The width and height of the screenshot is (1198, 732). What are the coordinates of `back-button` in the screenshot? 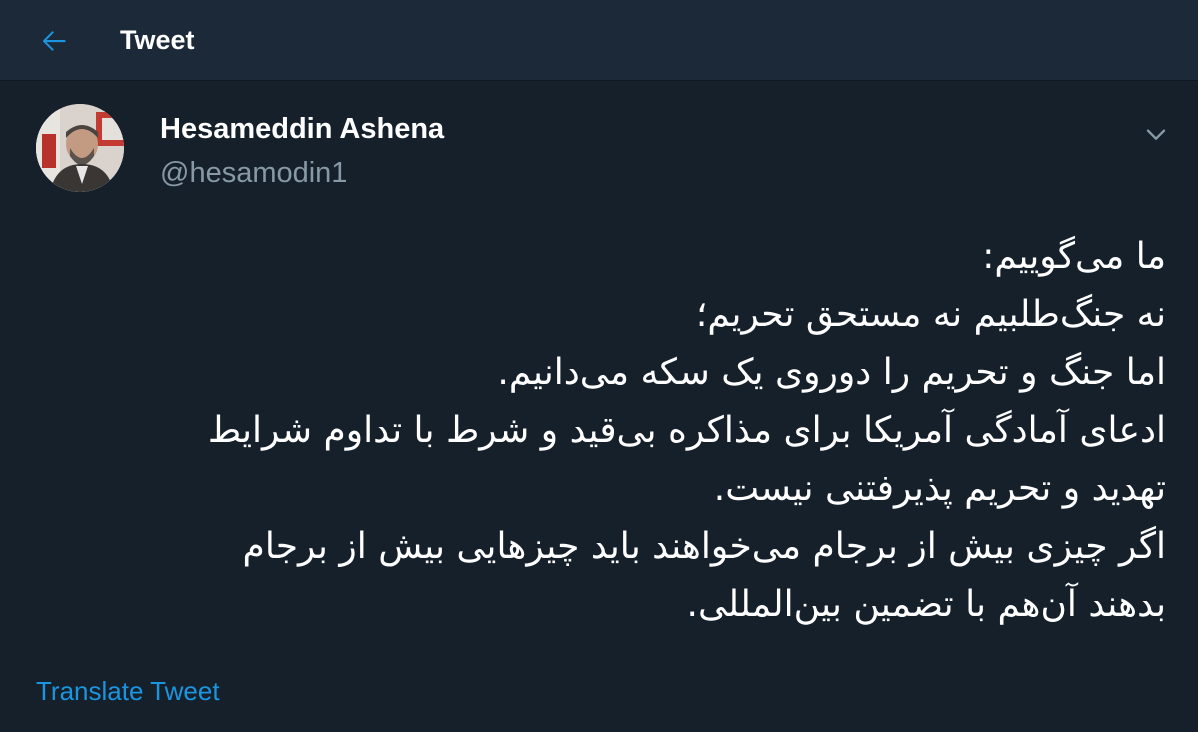 It's located at (54, 41).